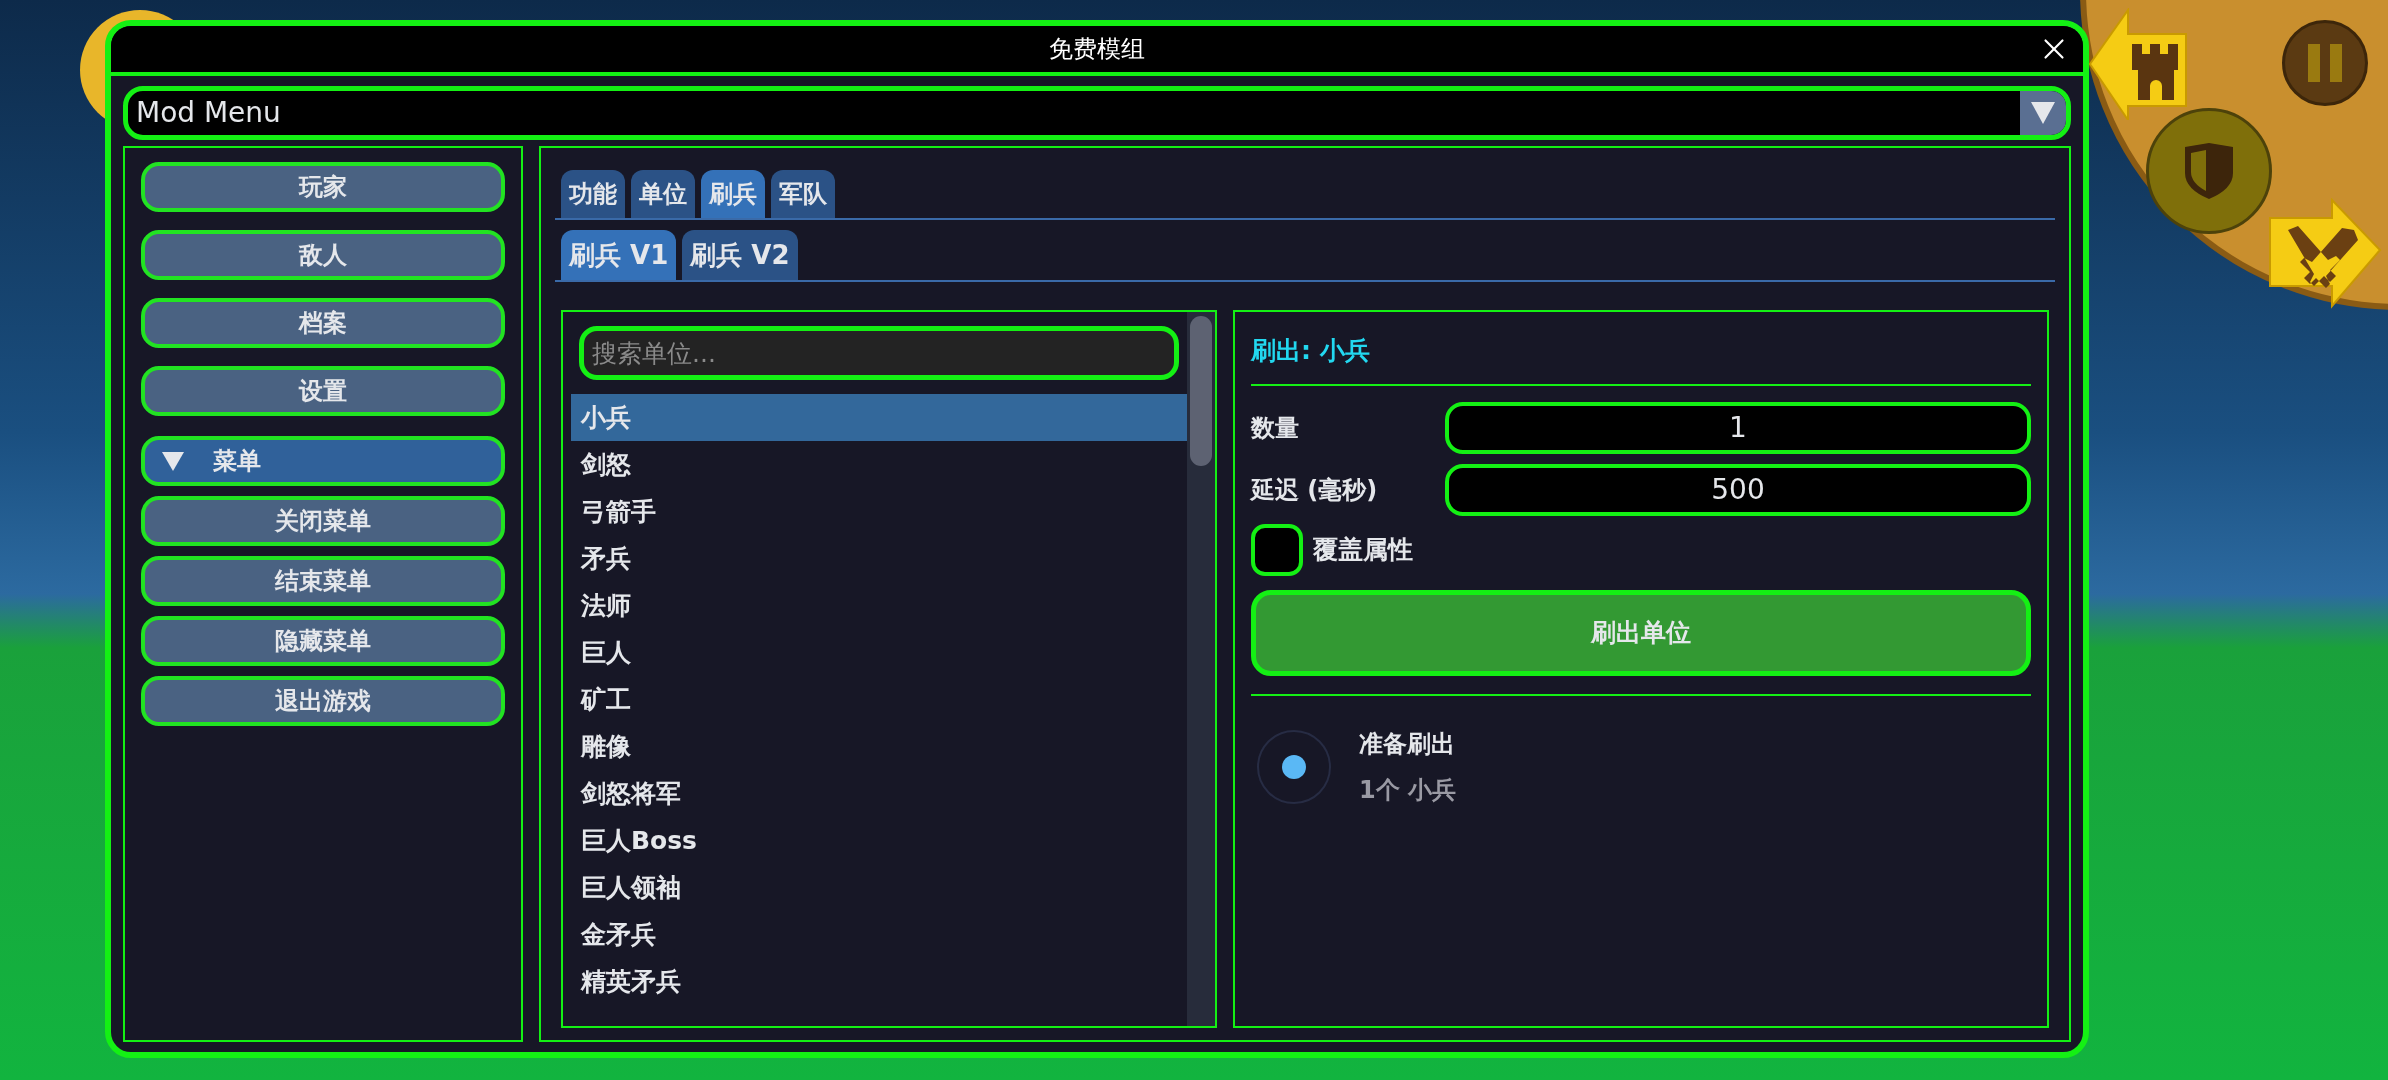 The image size is (2388, 1080). What do you see at coordinates (879, 793) in the screenshot?
I see `unit-list-item: 剑怒将军` at bounding box center [879, 793].